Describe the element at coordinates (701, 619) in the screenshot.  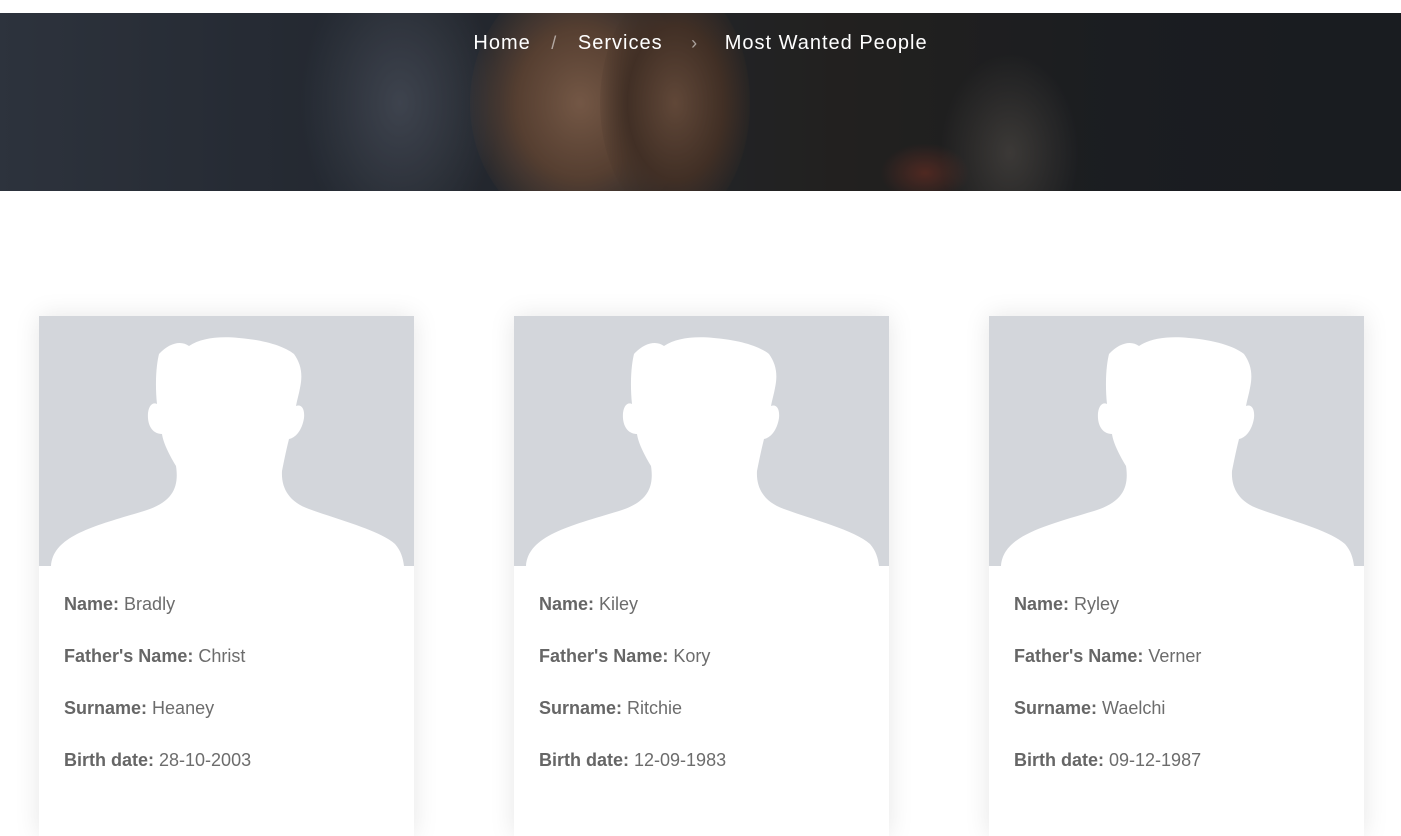
I see `person-name-row: Name: Kiley` at that location.